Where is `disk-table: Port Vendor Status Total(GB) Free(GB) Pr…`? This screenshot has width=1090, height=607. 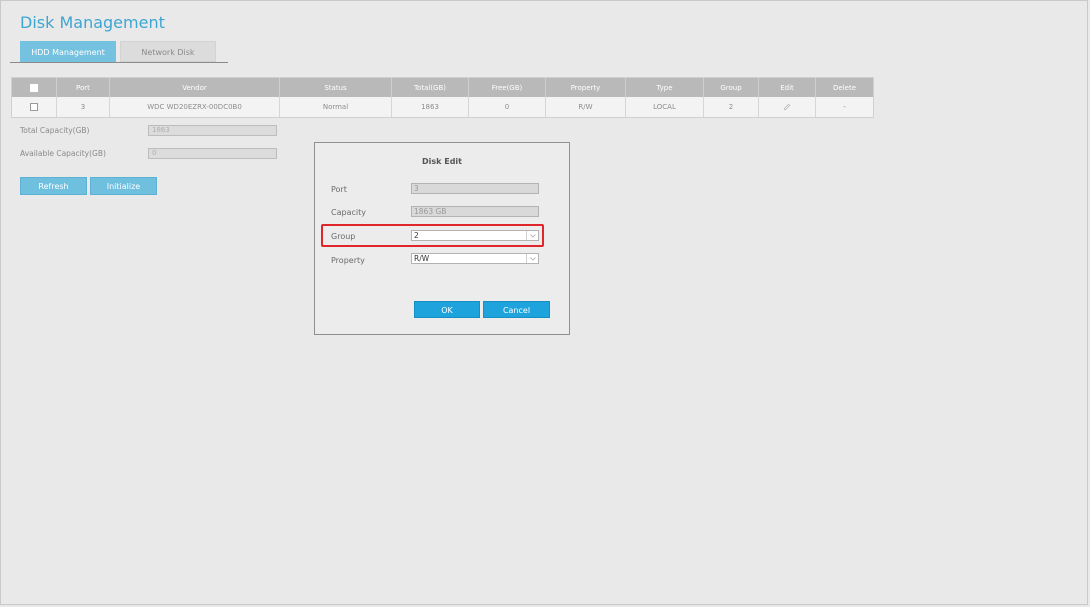
disk-table: Port Vendor Status Total(GB) Free(GB) Pr… is located at coordinates (442, 97).